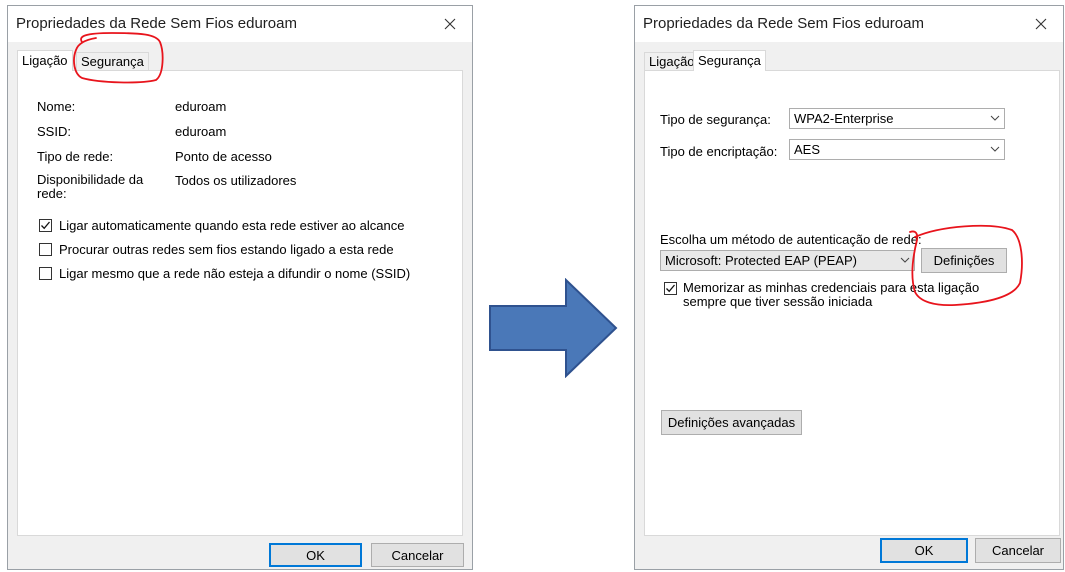 The height and width of the screenshot is (572, 1065). Describe the element at coordinates (45, 273) in the screenshot. I see `checkbox-hidden-ssid` at that location.